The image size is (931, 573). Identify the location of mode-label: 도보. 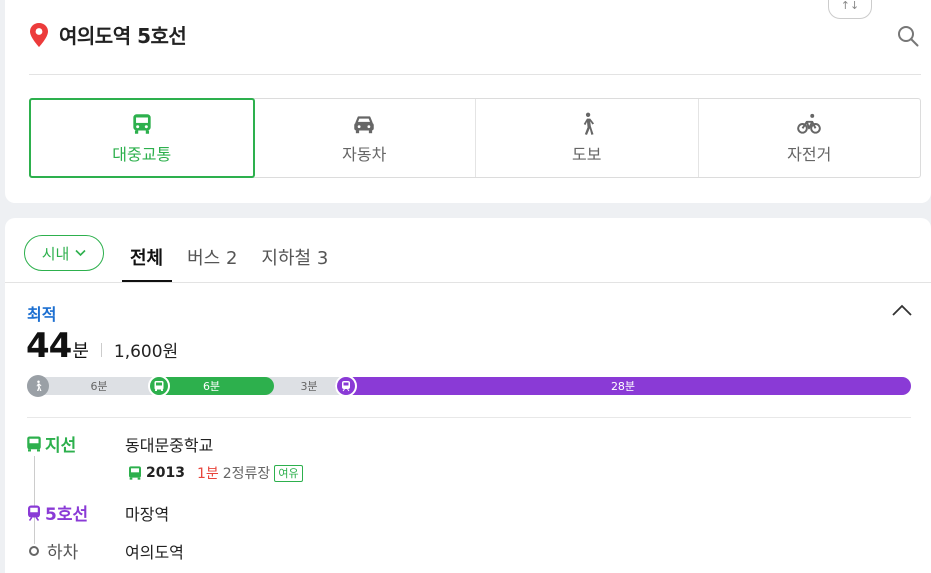
(587, 154).